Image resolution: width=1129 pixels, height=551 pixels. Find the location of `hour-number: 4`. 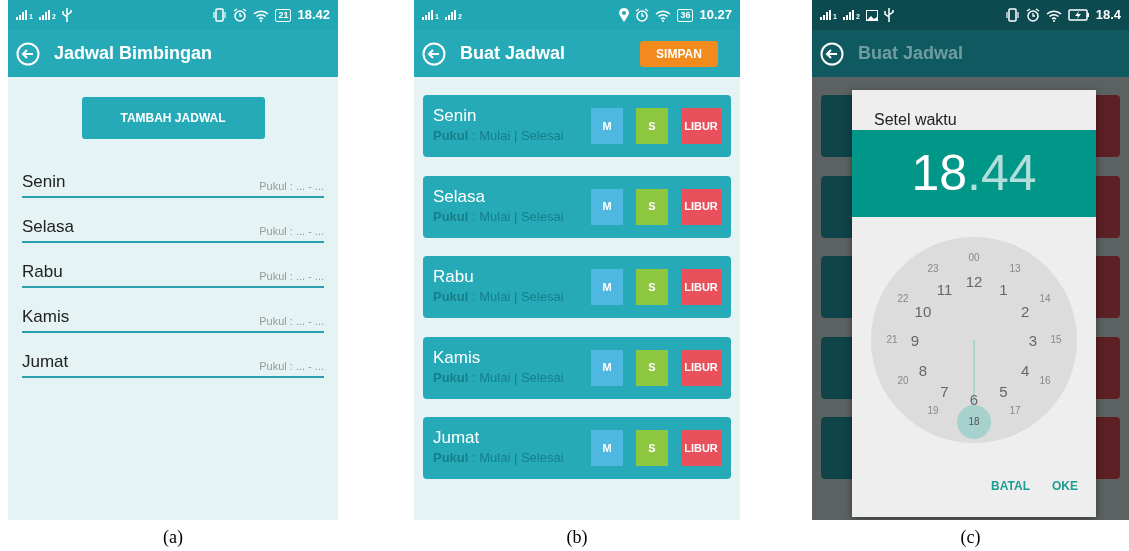

hour-number: 4 is located at coordinates (1025, 369).